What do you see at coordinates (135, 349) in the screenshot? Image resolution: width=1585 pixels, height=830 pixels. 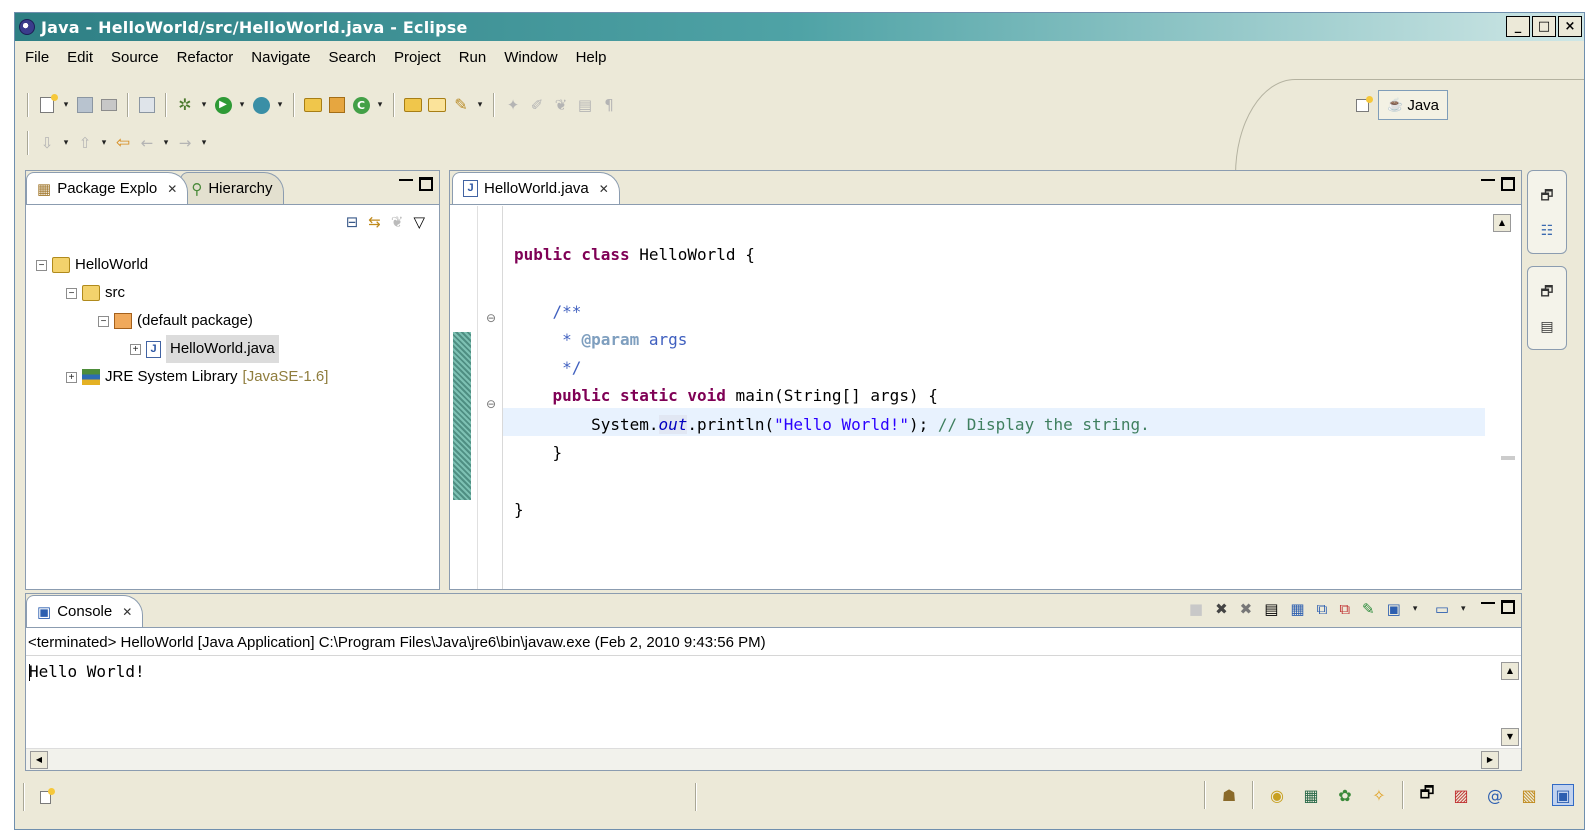 I see `expand-icon: +` at bounding box center [135, 349].